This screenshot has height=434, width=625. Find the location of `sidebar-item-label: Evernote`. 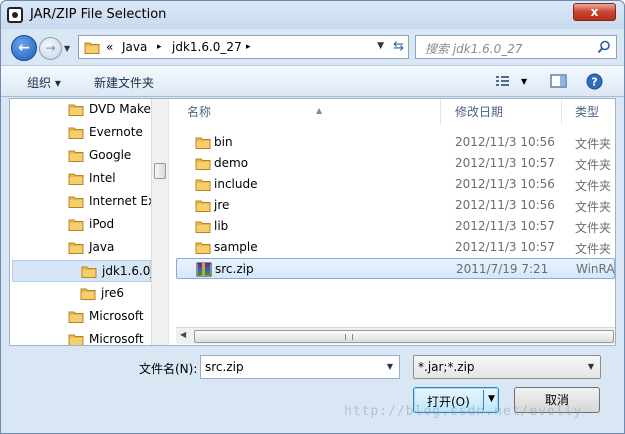

sidebar-item-label: Evernote is located at coordinates (116, 132).